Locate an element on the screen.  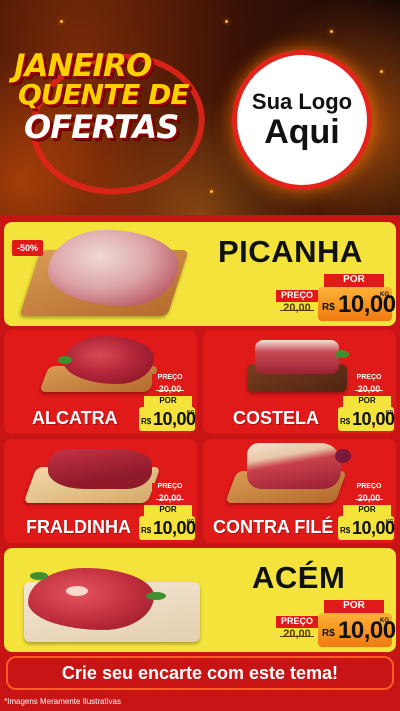
campaign-title: JANEIRO QUENTE DE OFERTAS is located at coordinates (114, 124).